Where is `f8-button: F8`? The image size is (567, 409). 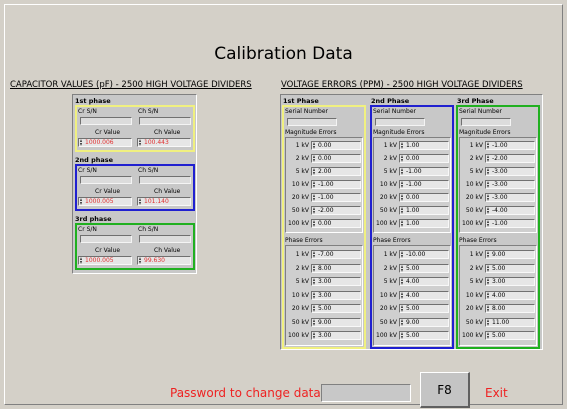 f8-button: F8 is located at coordinates (445, 390).